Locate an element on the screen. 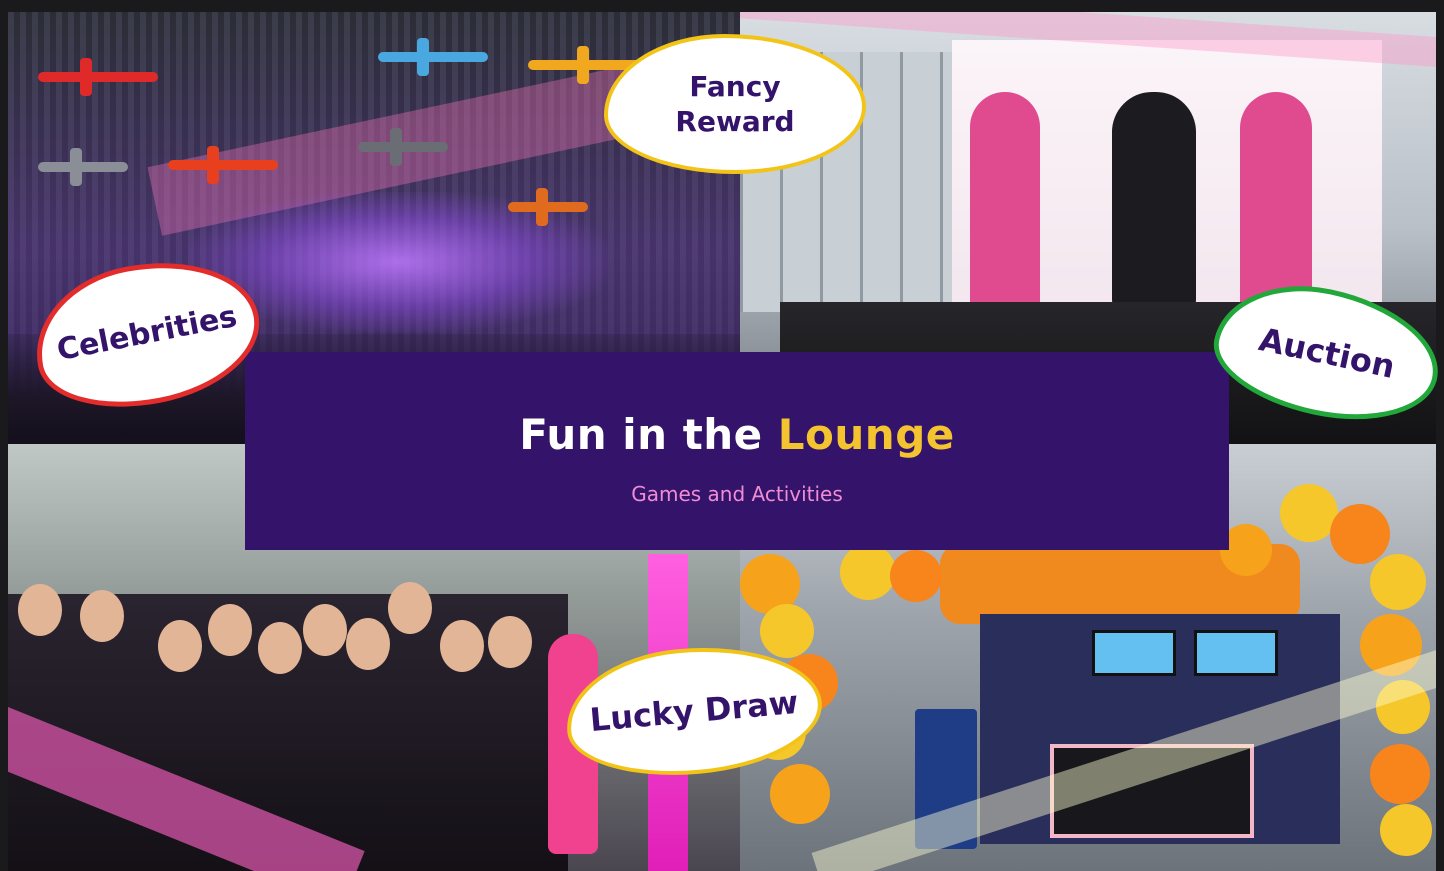 The width and height of the screenshot is (1444, 871). performer-left is located at coordinates (1005, 202).